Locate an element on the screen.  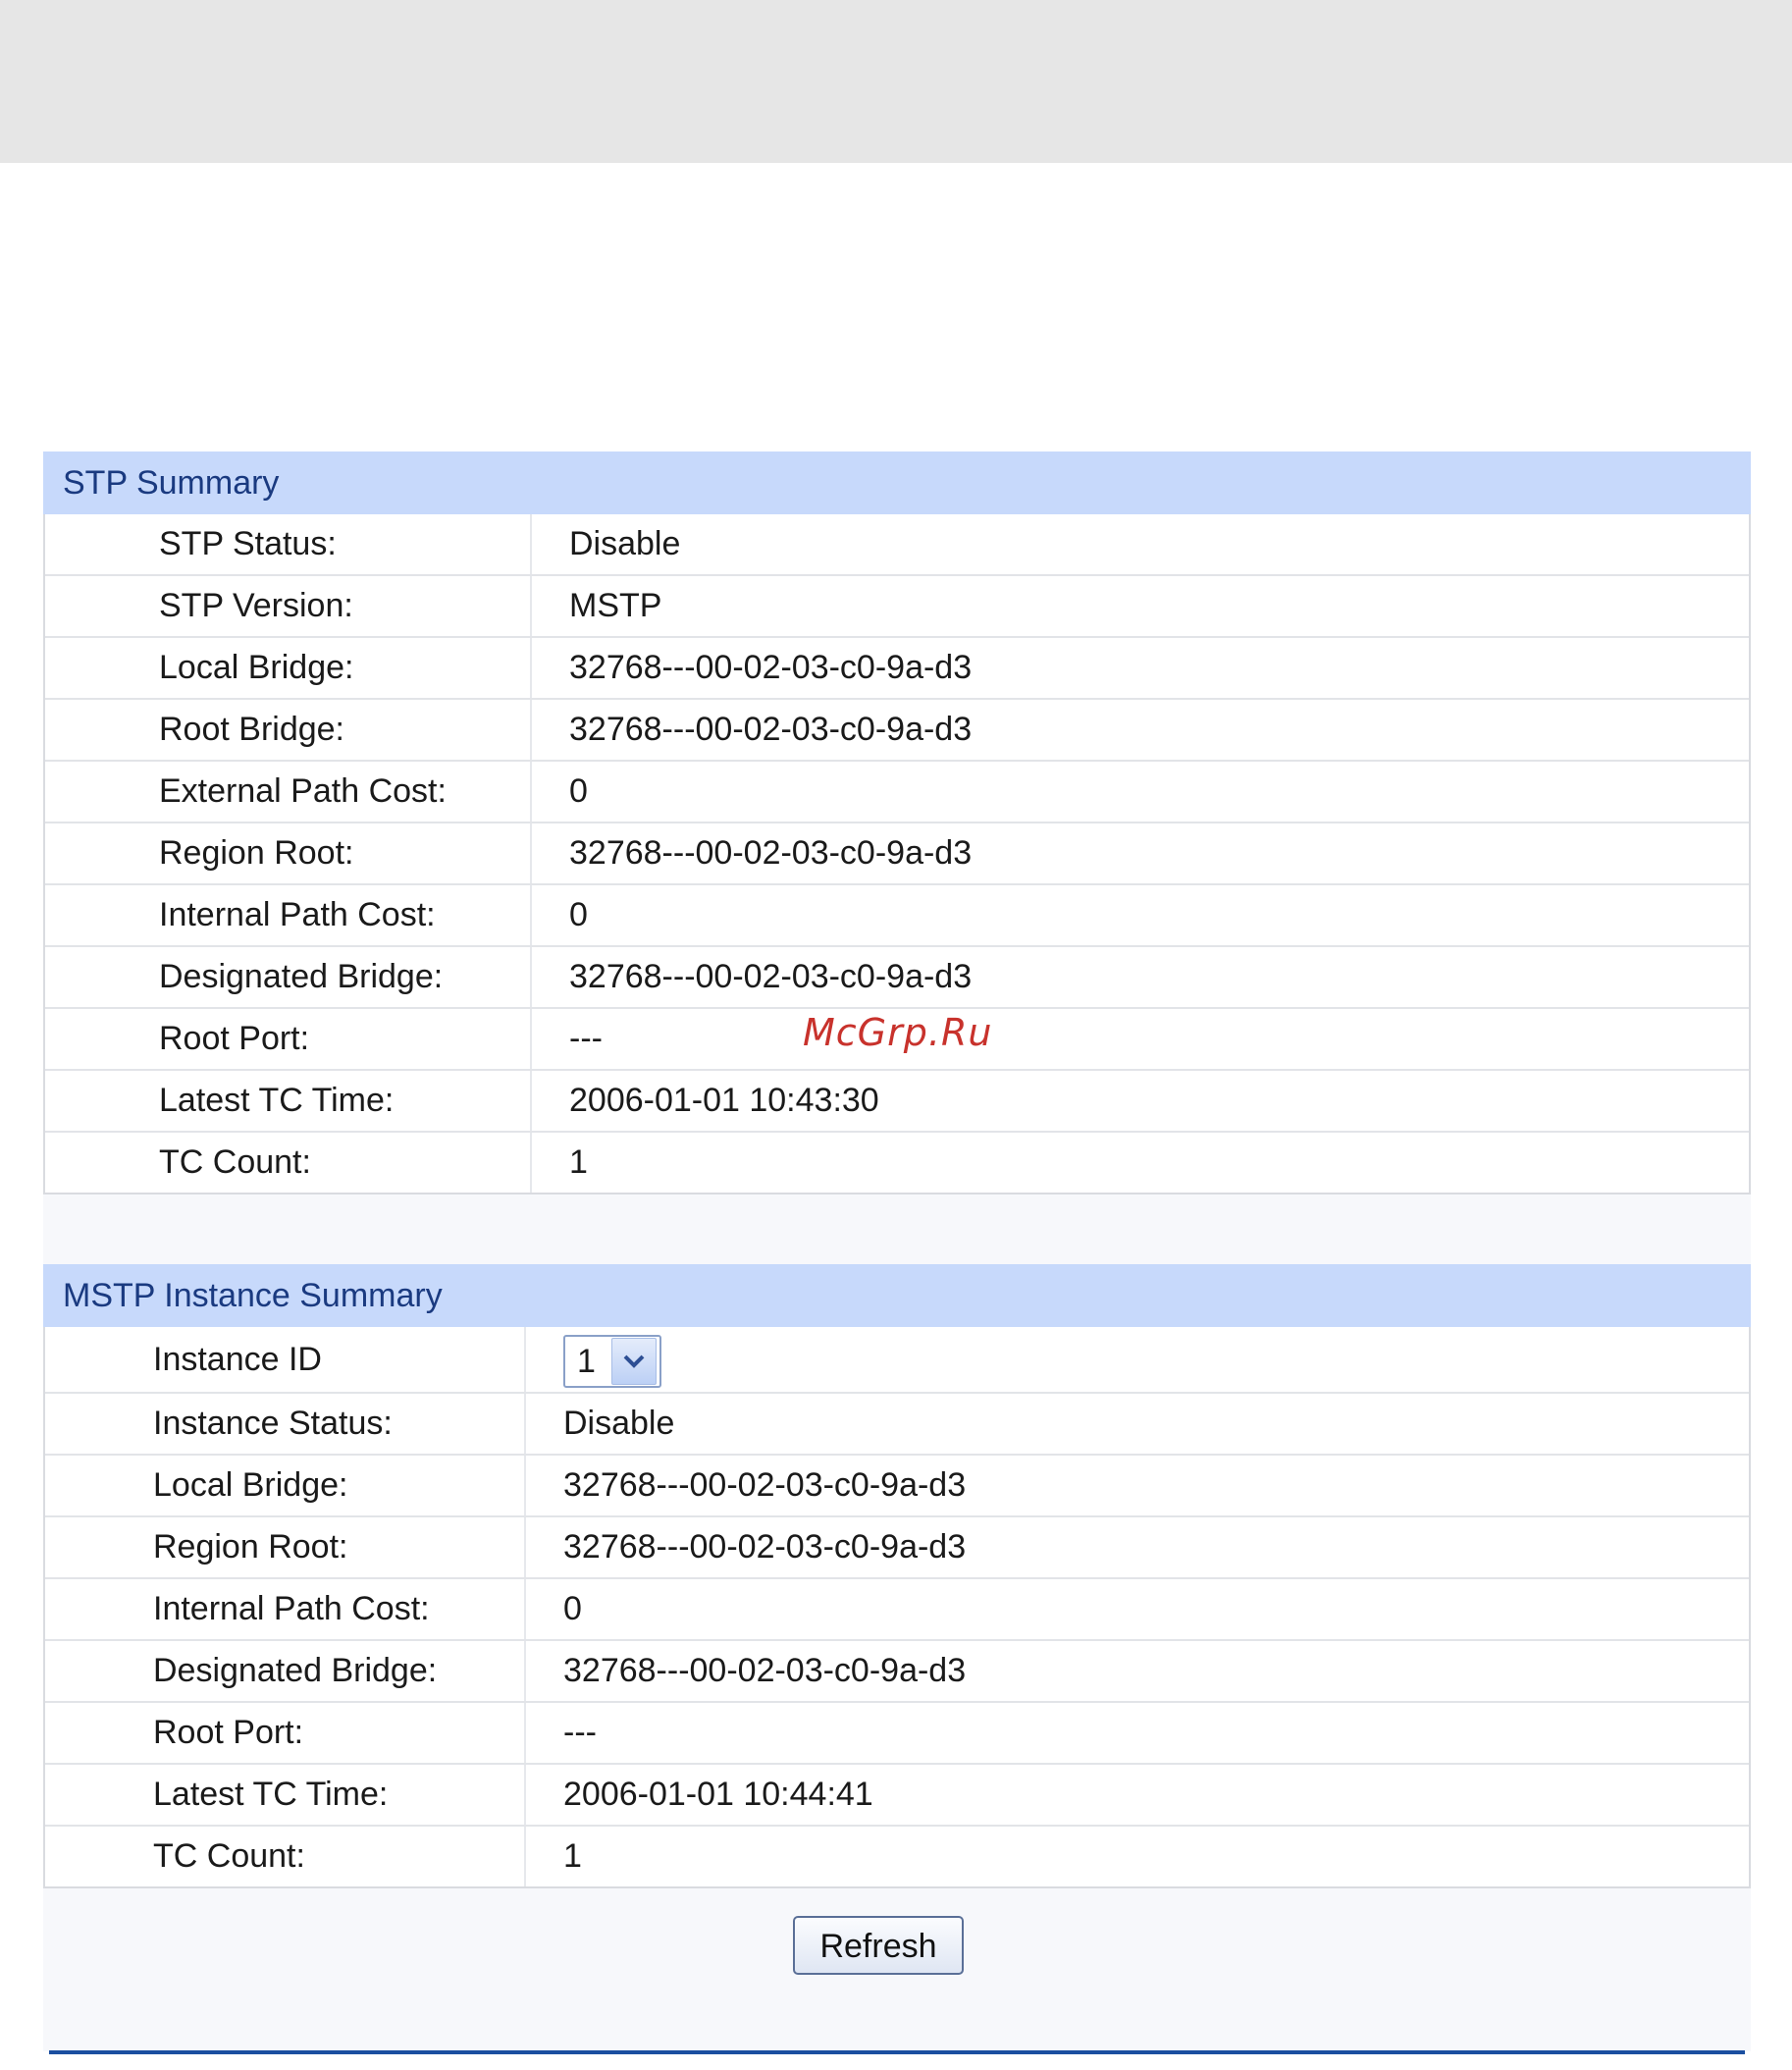
stp-version-label: STP Version: is located at coordinates (288, 606).